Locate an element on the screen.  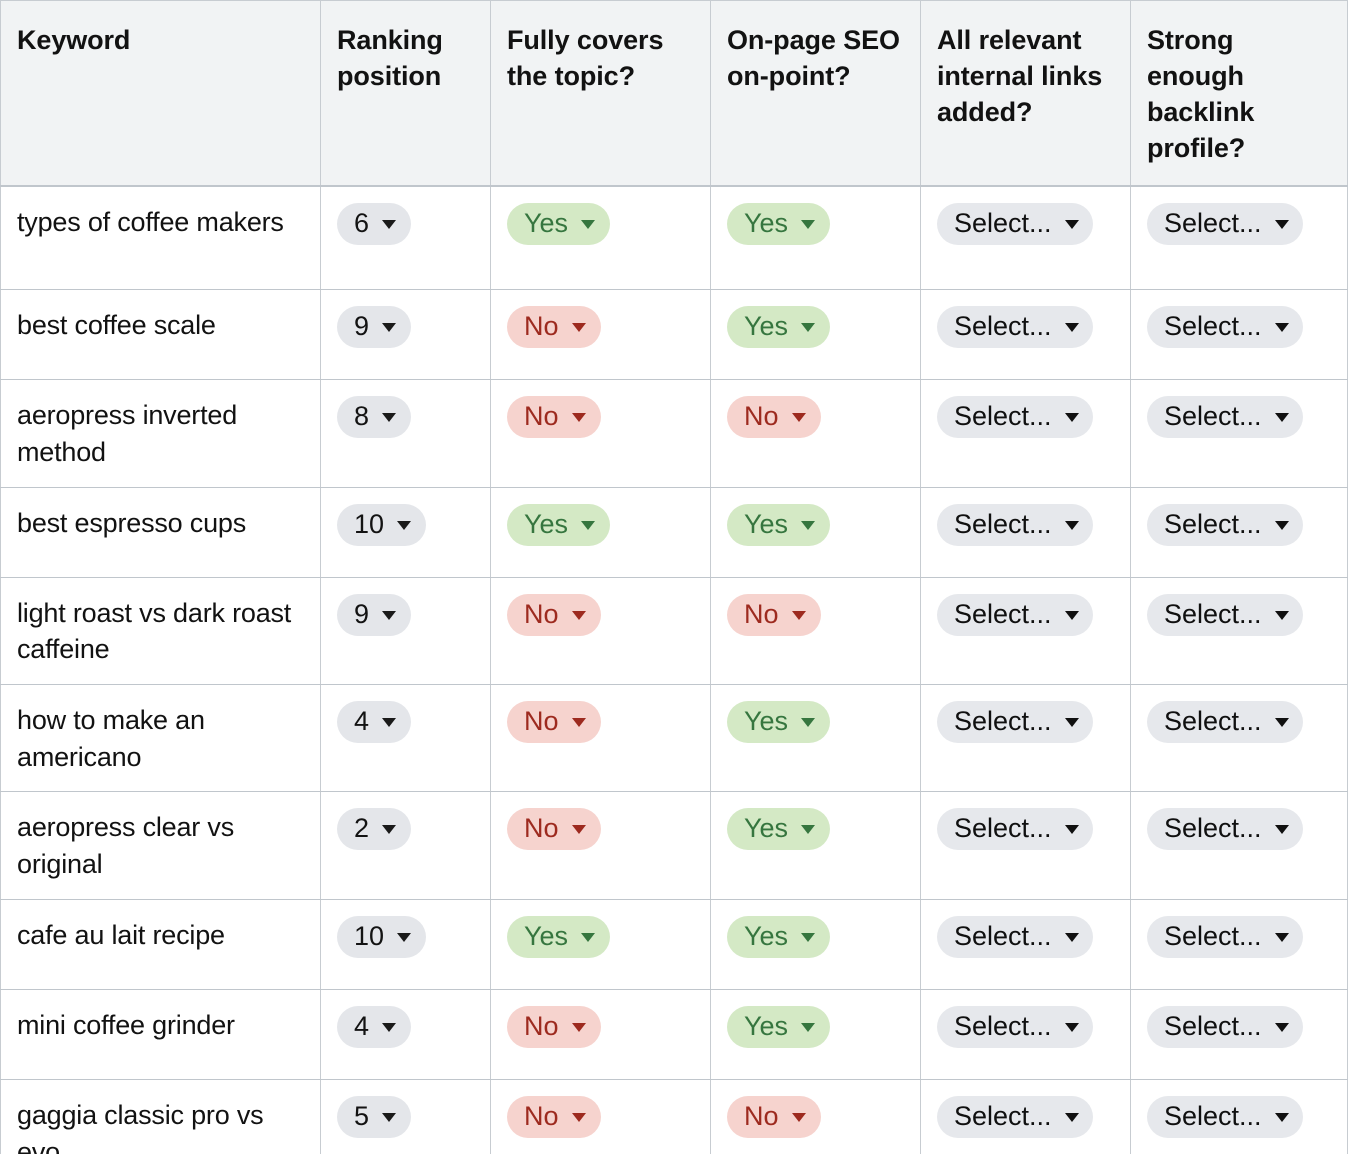
cell-keyword: aeropress clear vs original is located at coordinates (160, 845).